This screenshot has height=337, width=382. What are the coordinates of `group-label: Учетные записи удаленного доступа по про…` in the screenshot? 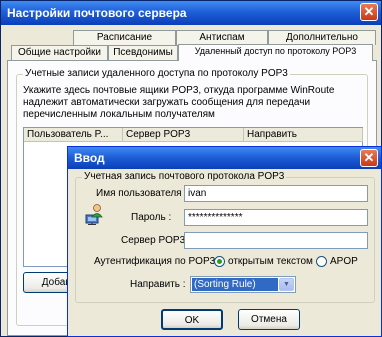 It's located at (156, 74).